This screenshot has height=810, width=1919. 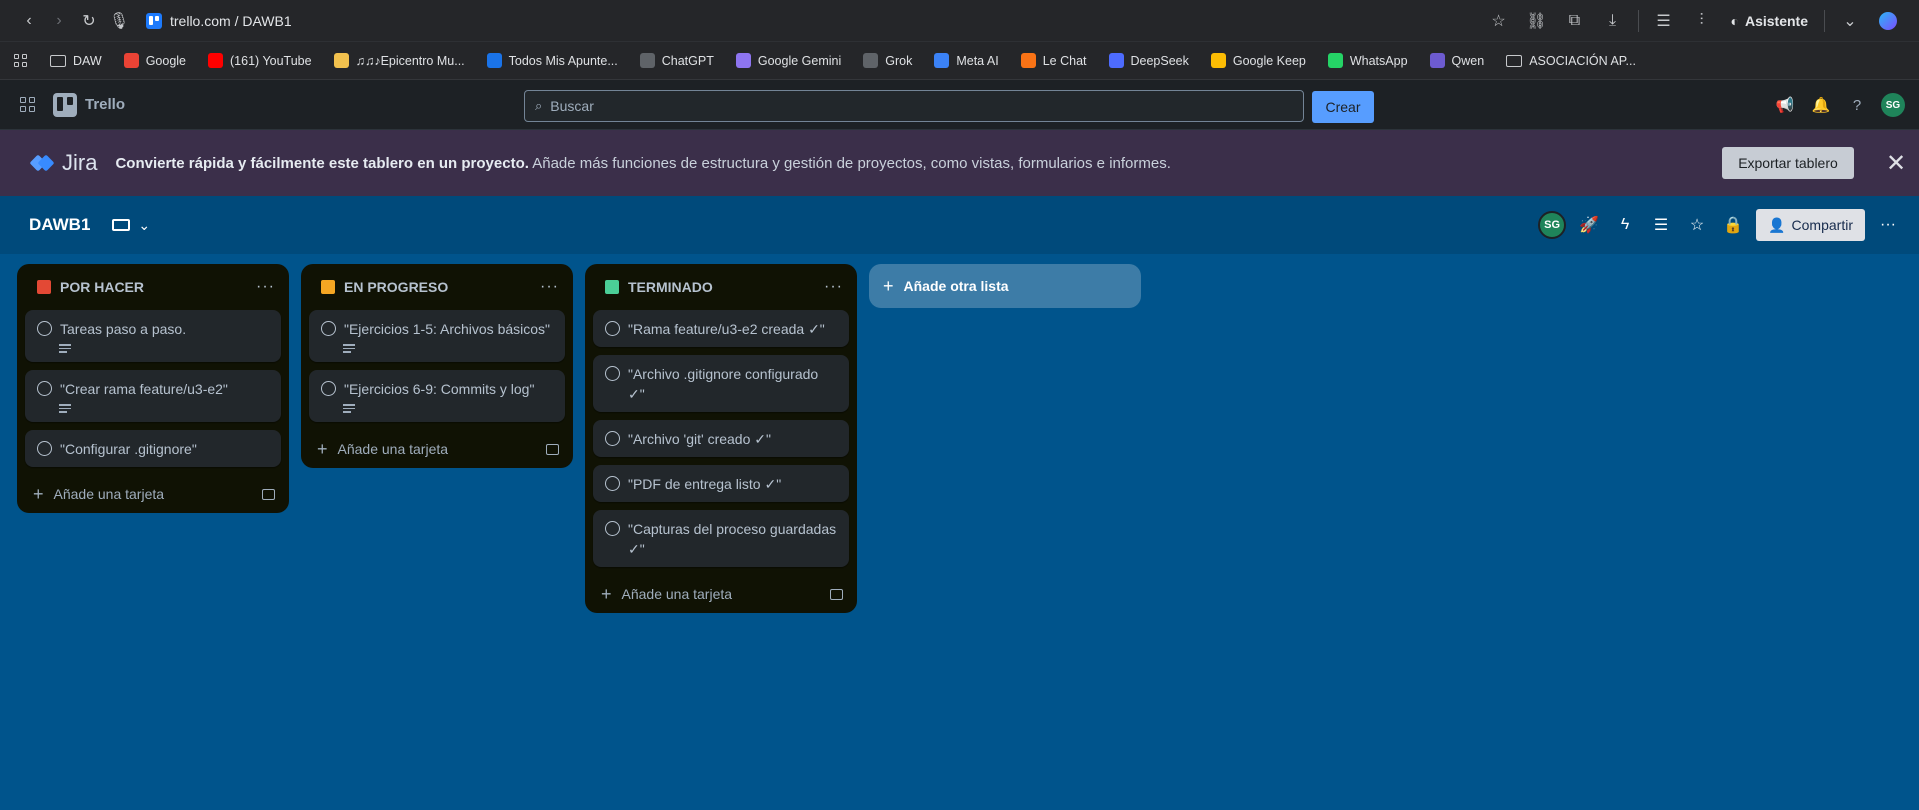 What do you see at coordinates (1788, 163) in the screenshot?
I see `export-board-button: Exportar tablero` at bounding box center [1788, 163].